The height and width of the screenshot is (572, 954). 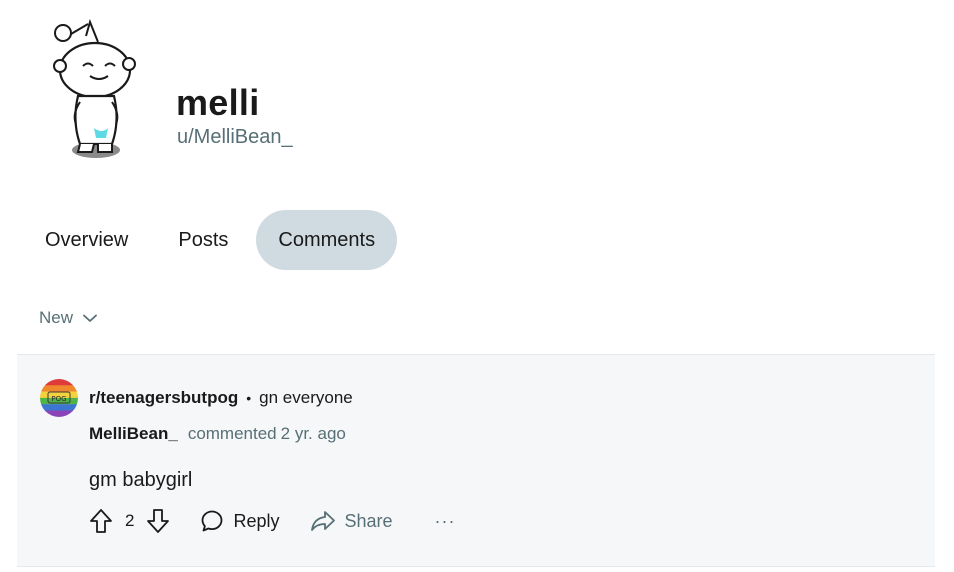 I want to click on comment-body: gm babygirl, so click(x=141, y=480).